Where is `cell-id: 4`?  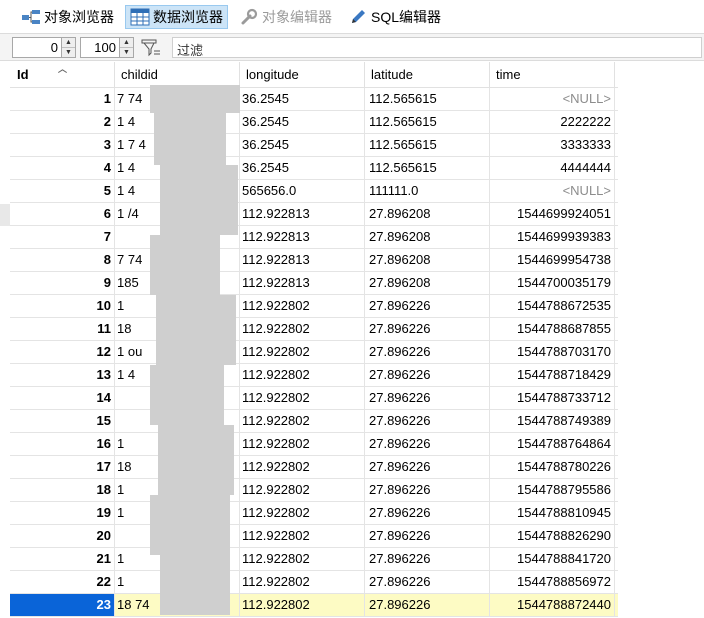
cell-id: 4 is located at coordinates (62, 168).